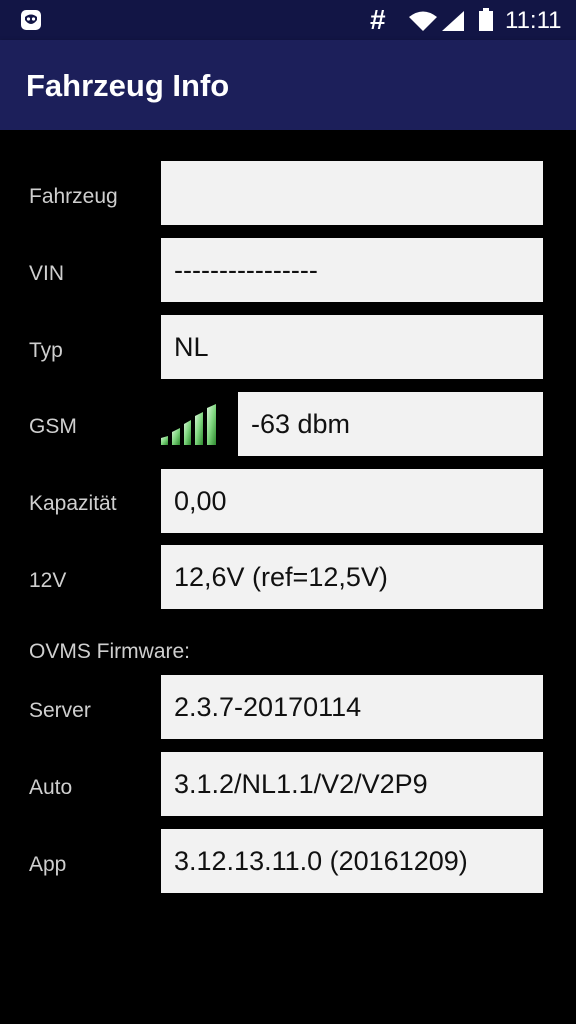 This screenshot has height=1024, width=576. Describe the element at coordinates (352, 193) in the screenshot. I see `fahrzeug-field` at that location.